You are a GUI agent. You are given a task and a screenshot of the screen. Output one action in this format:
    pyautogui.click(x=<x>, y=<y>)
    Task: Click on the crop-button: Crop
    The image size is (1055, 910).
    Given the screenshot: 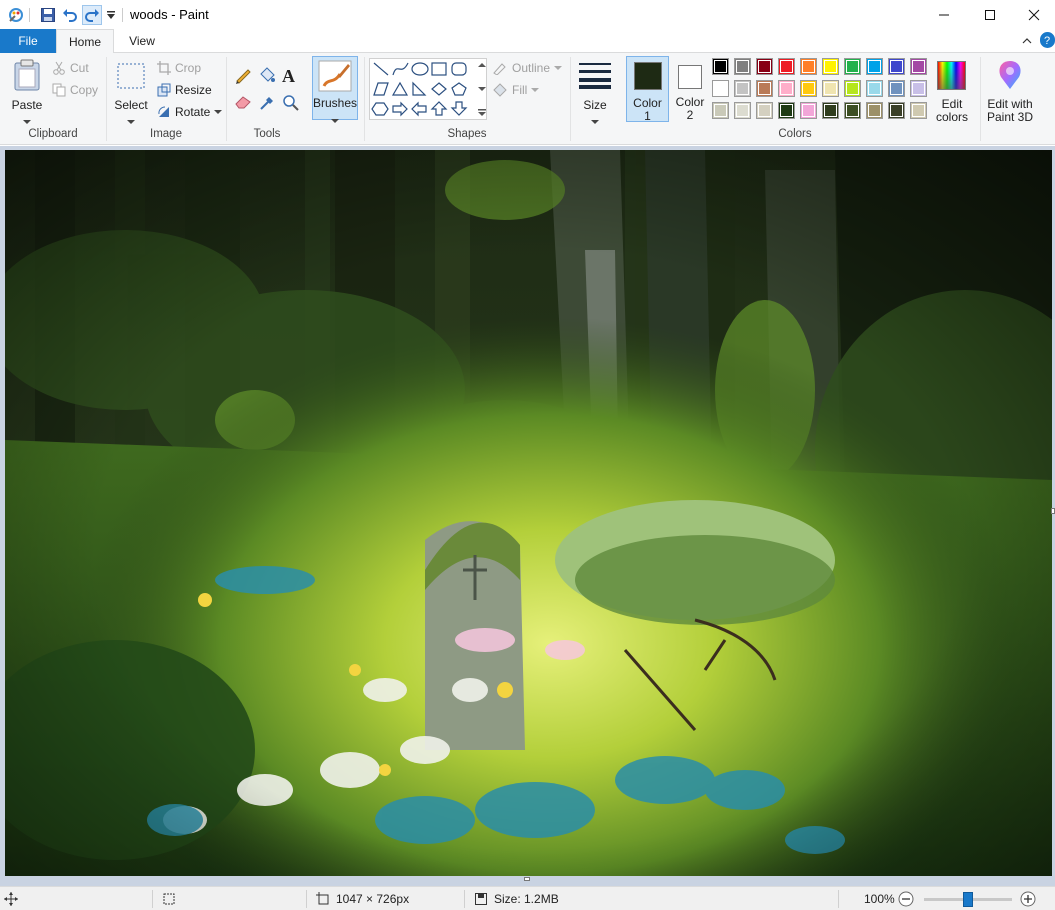 What is the action you would take?
    pyautogui.click(x=179, y=68)
    